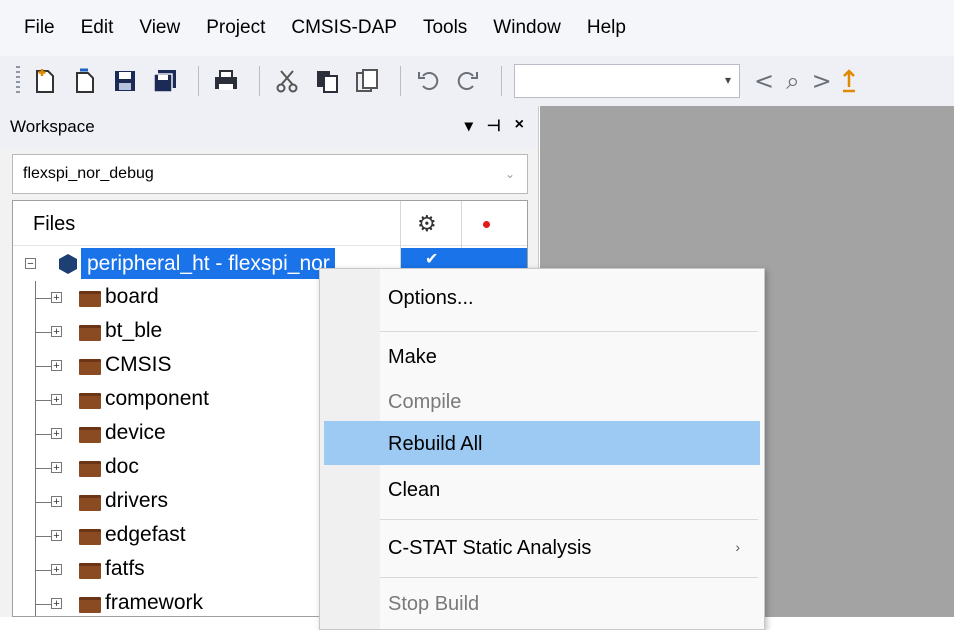 This screenshot has height=630, width=954. What do you see at coordinates (519, 126) in the screenshot?
I see `close-icon: ×` at bounding box center [519, 126].